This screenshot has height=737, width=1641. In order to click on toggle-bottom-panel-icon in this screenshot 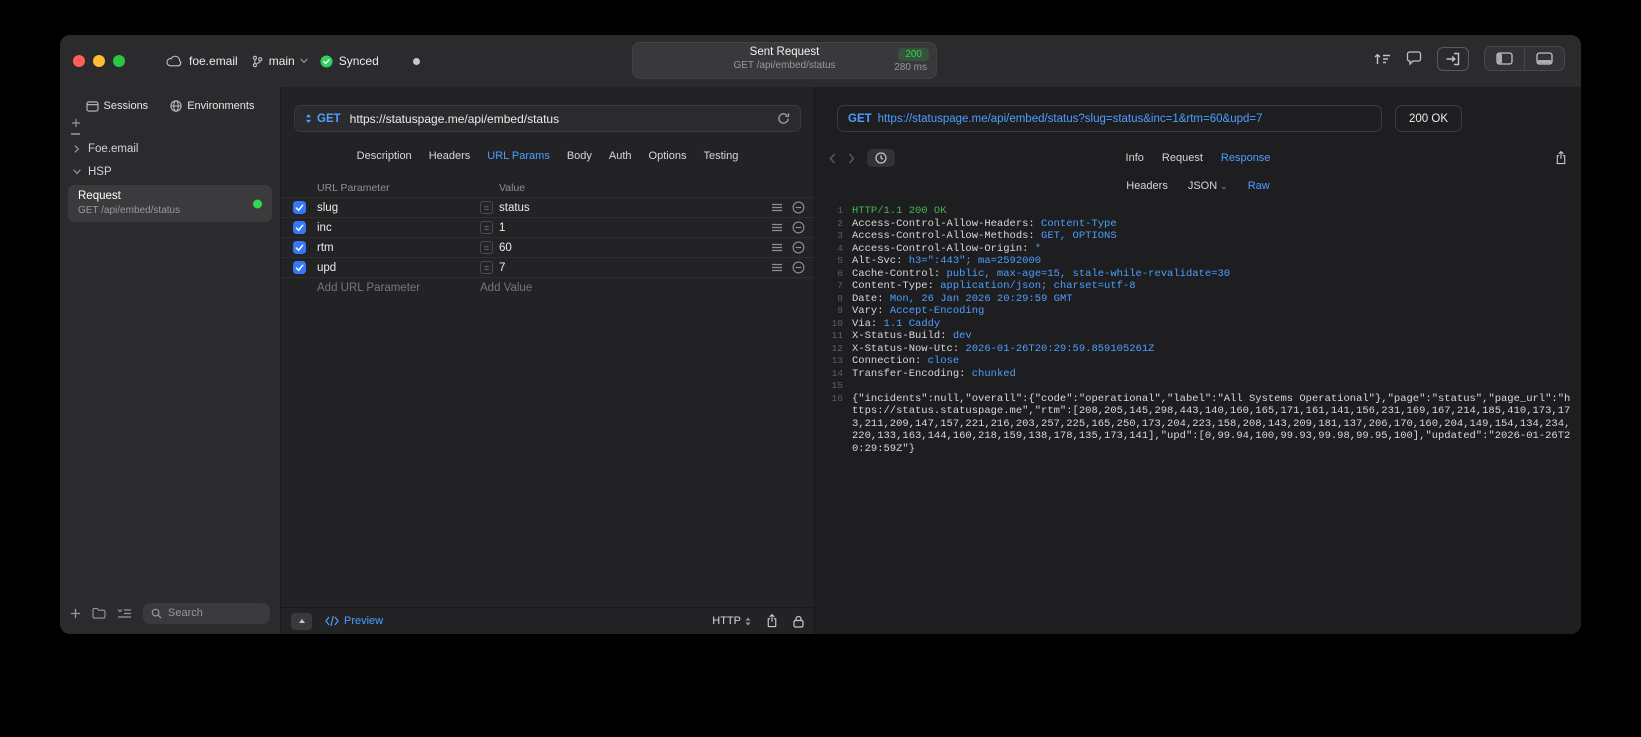, I will do `click(1544, 58)`.